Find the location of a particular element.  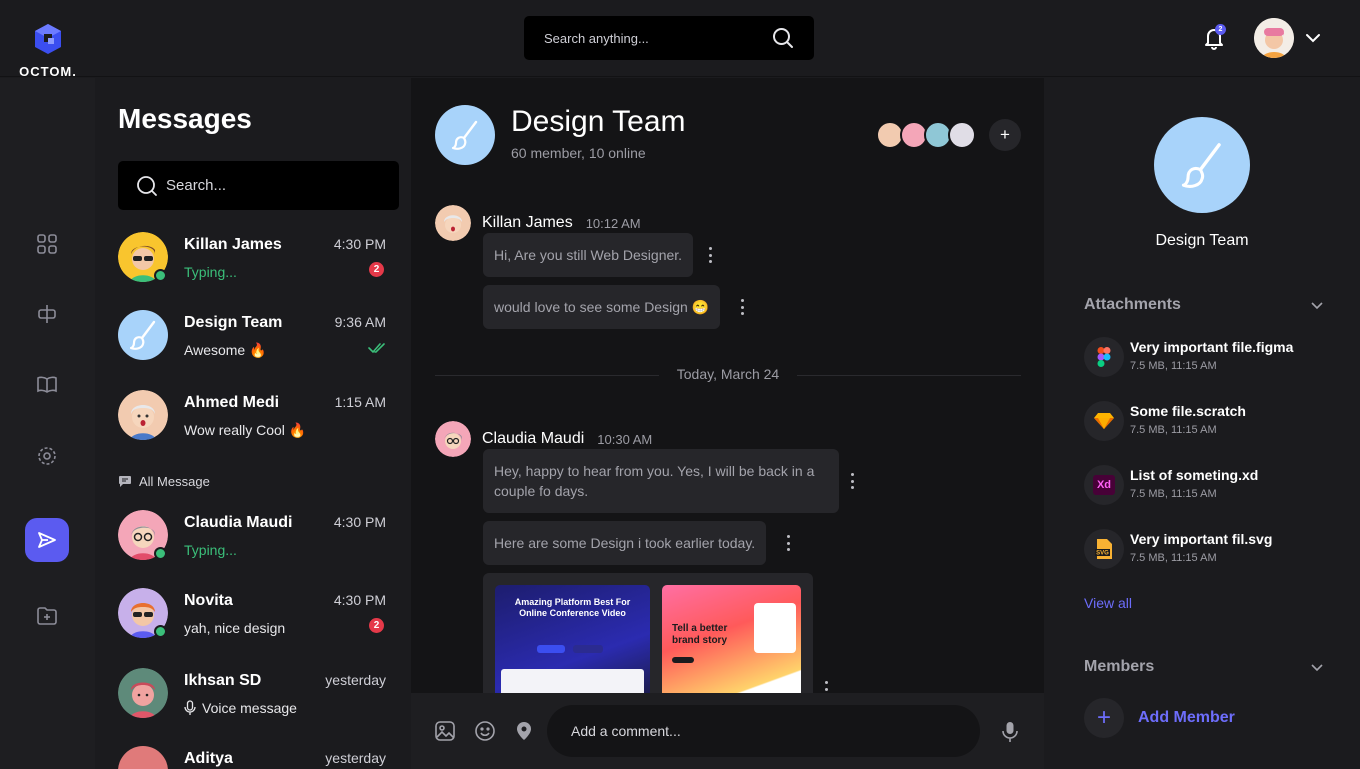

add-member-button: + is located at coordinates (1005, 135).